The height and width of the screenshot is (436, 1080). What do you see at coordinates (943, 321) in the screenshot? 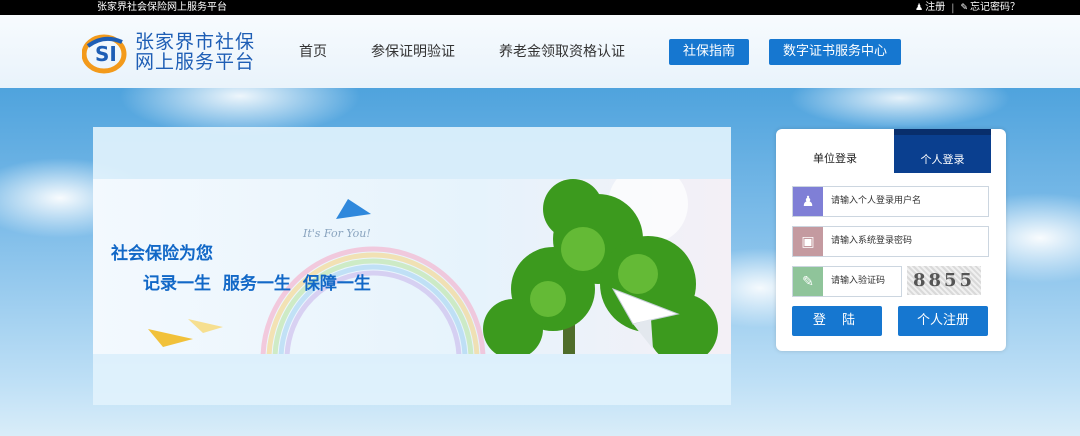
I see `personal-register-button: 个人注册` at bounding box center [943, 321].